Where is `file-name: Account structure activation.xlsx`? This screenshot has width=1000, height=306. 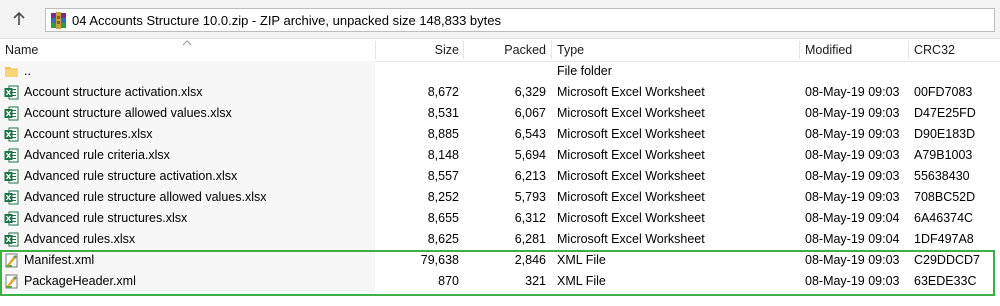
file-name: Account structure activation.xlsx is located at coordinates (113, 92).